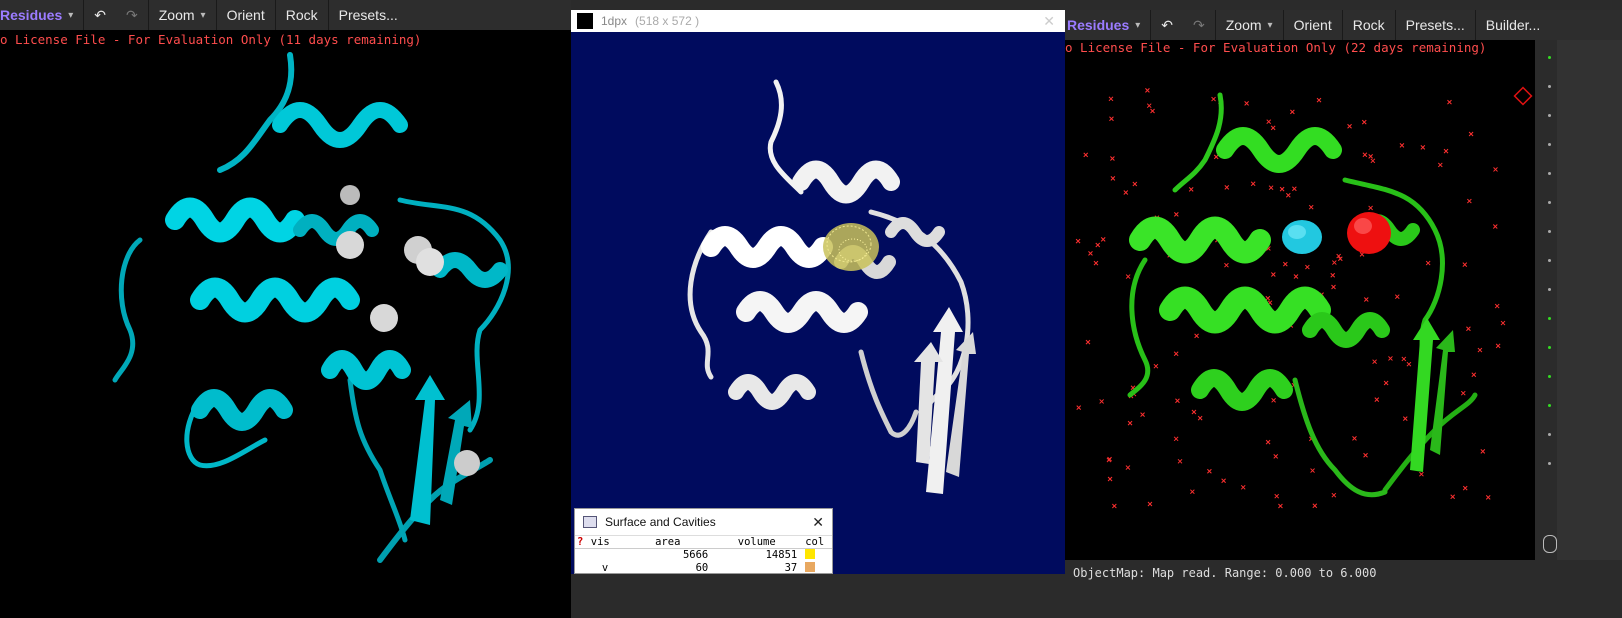 The image size is (1622, 618). What do you see at coordinates (695, 555) in the screenshot?
I see `cell-area: 5666` at bounding box center [695, 555].